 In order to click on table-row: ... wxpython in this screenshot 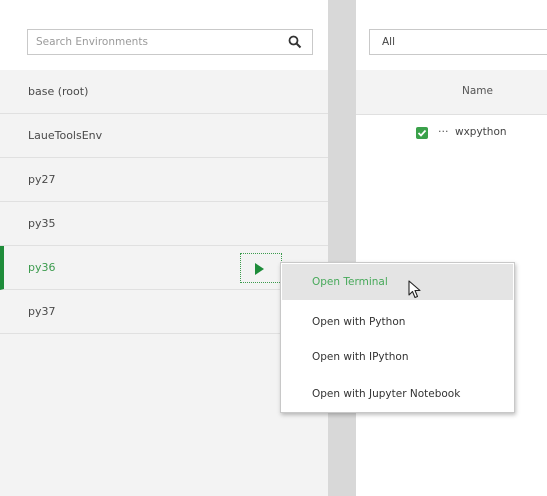, I will do `click(451, 134)`.